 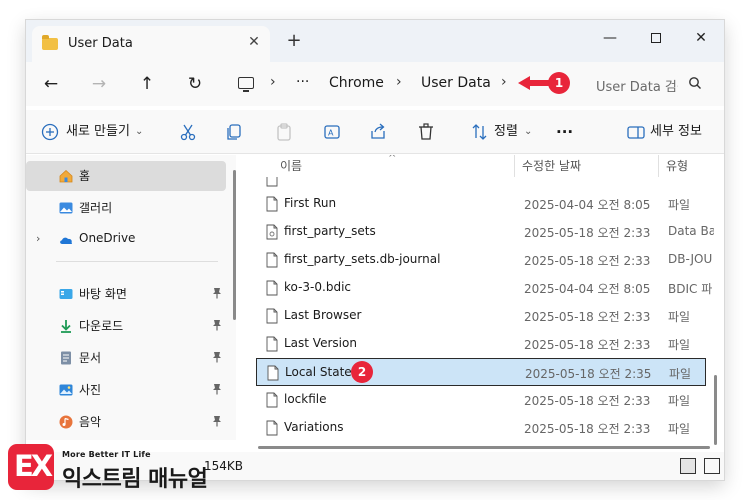 I want to click on file-name: Last Version, so click(x=320, y=343).